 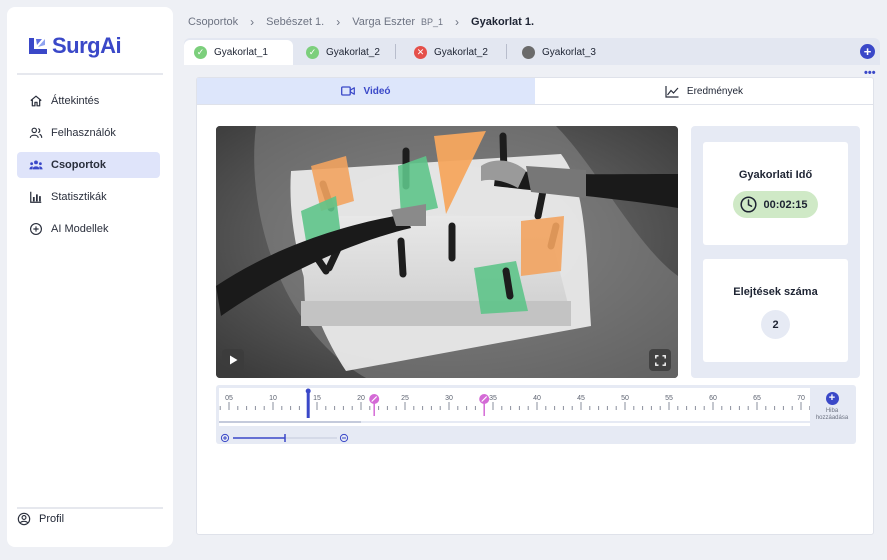 What do you see at coordinates (775, 175) in the screenshot?
I see `practice-time-title: Gyakorlati Idő` at bounding box center [775, 175].